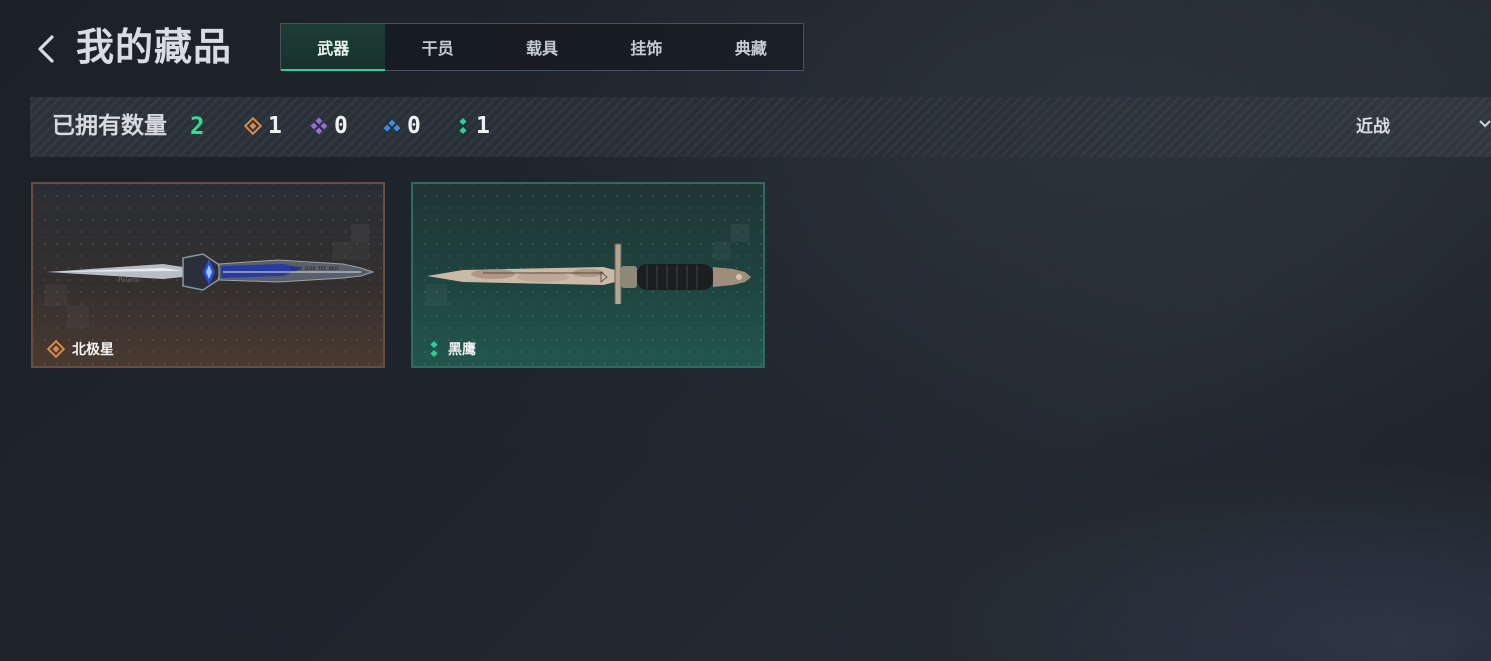  I want to click on tab-collection: 典藏, so click(751, 47).